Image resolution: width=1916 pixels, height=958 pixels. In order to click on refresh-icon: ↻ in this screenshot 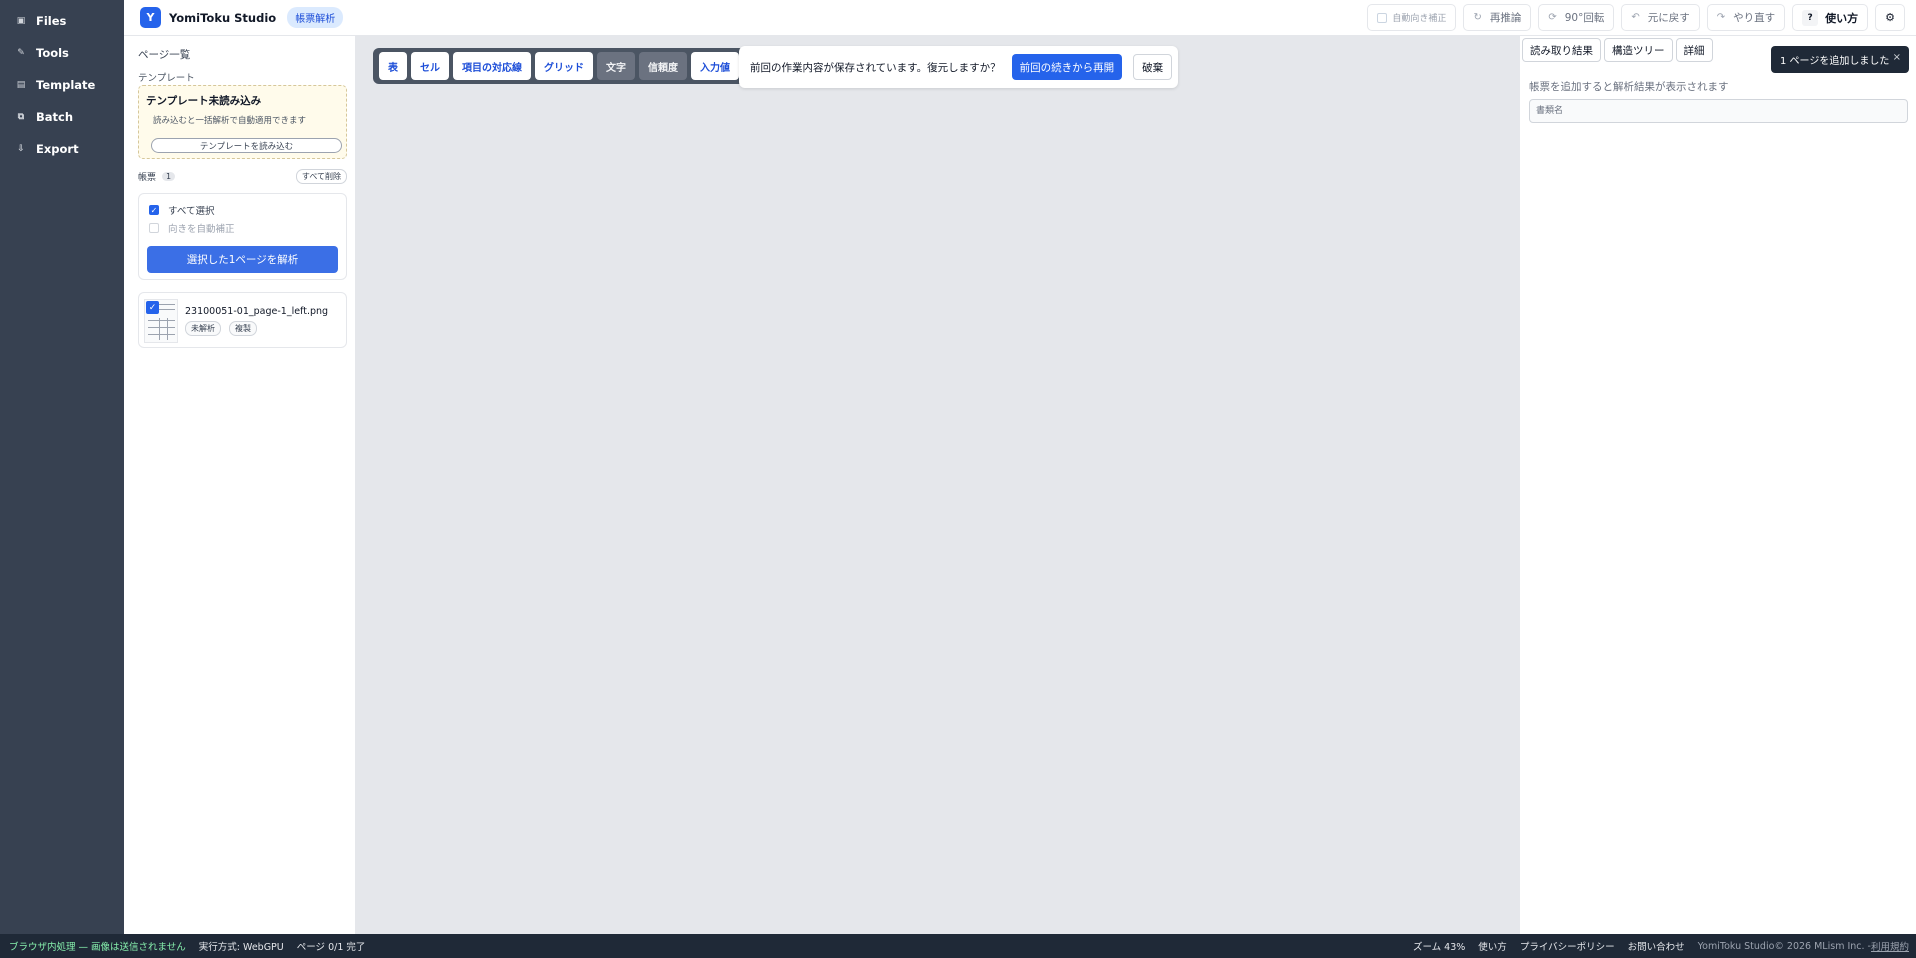, I will do `click(1477, 17)`.